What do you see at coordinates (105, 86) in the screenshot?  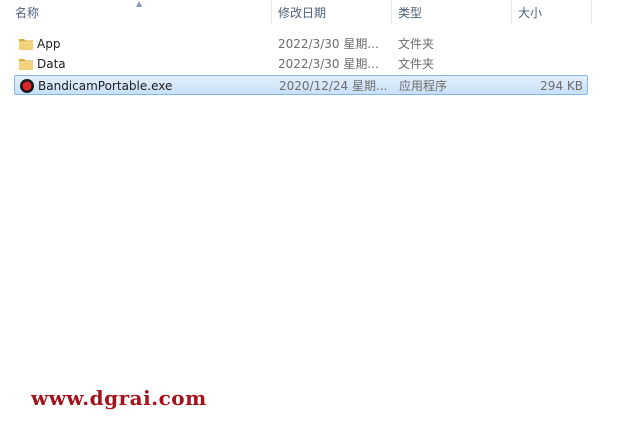 I see `file-name: BandicamPortable.exe` at bounding box center [105, 86].